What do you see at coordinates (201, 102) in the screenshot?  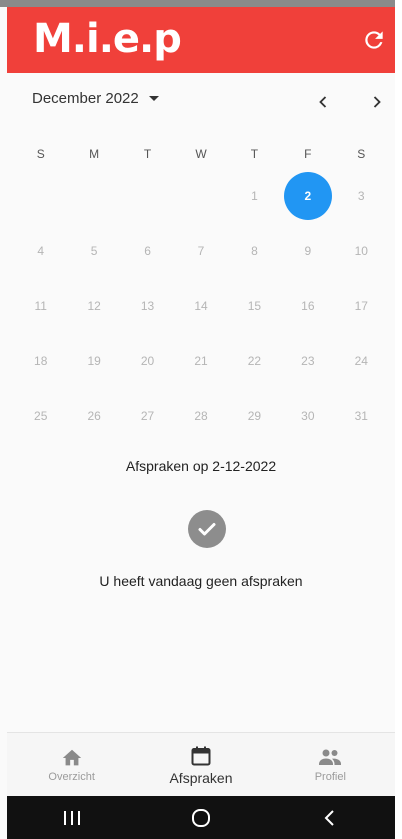 I see `month-header: December 2022` at bounding box center [201, 102].